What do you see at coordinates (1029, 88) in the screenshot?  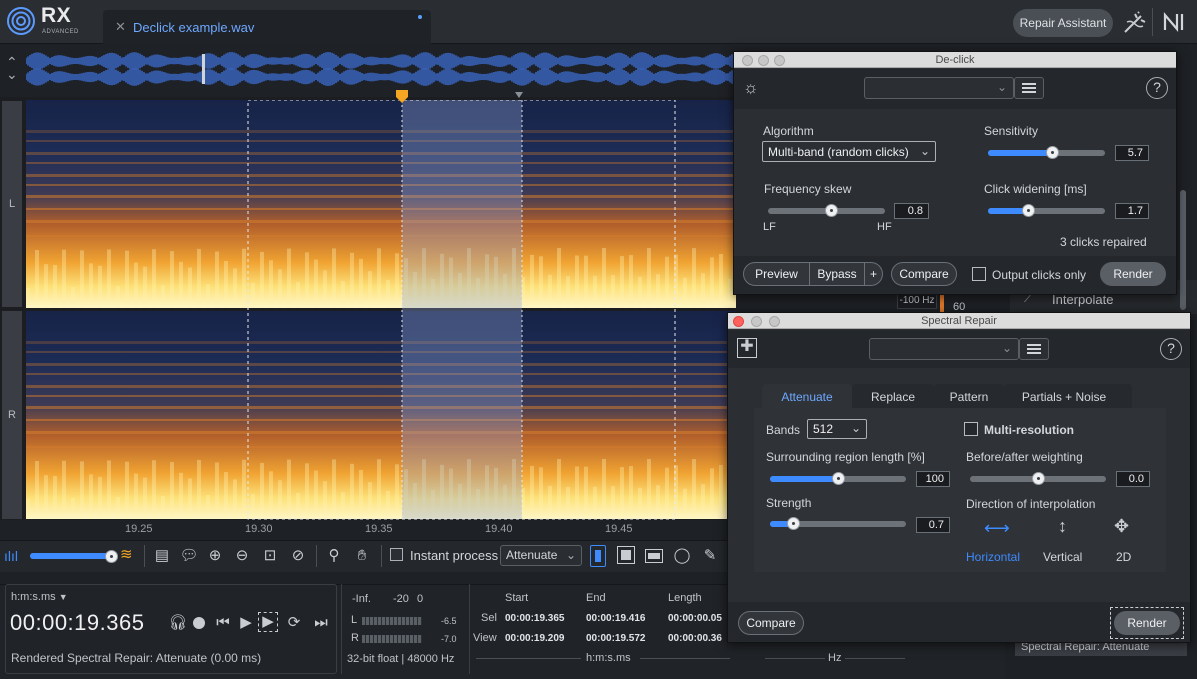 I see `declick-menu-button` at bounding box center [1029, 88].